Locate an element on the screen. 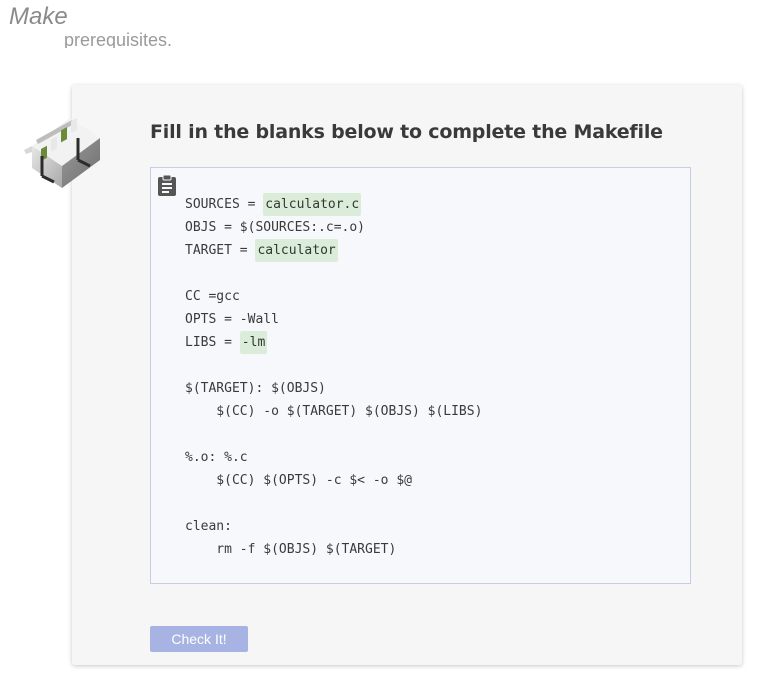 This screenshot has width=780, height=696. code-text: LIBS = is located at coordinates (212, 342).